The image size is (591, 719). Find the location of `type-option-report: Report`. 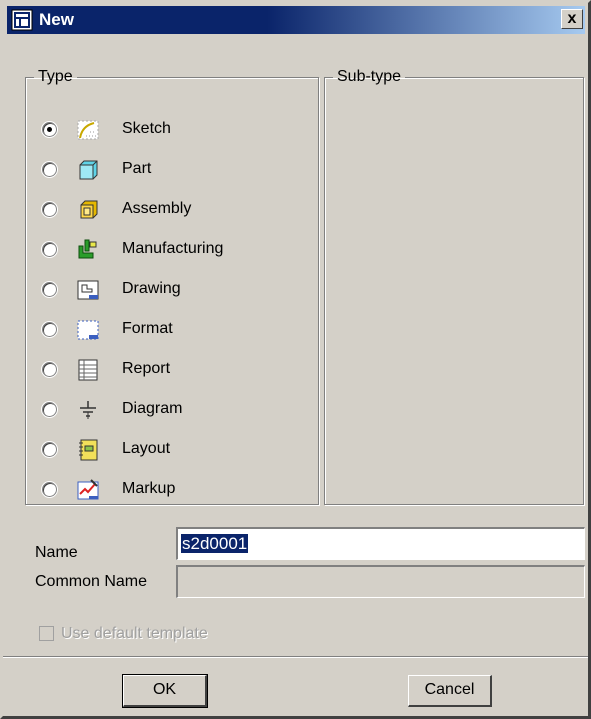

type-option-report: Report is located at coordinates (177, 371).